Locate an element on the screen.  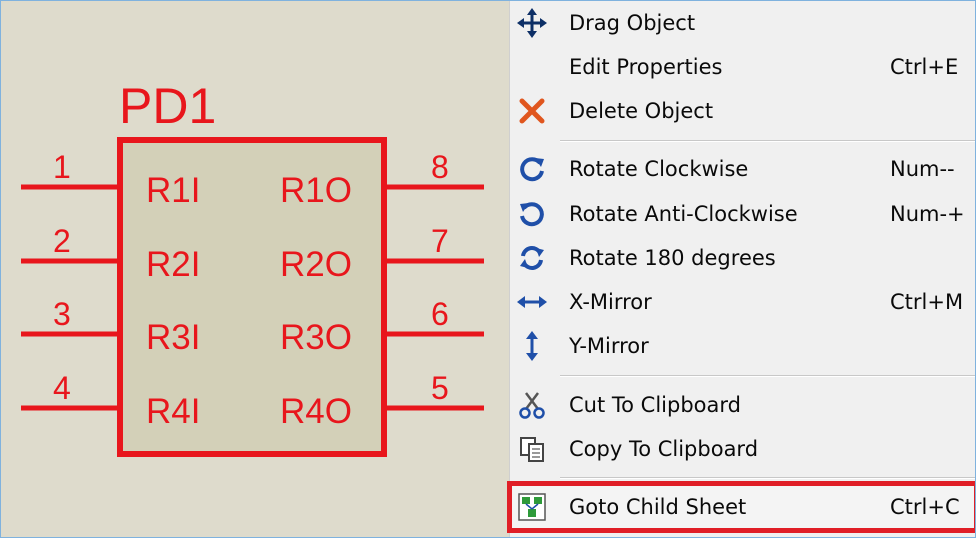
component-ref-label: PD1 is located at coordinates (167, 106).